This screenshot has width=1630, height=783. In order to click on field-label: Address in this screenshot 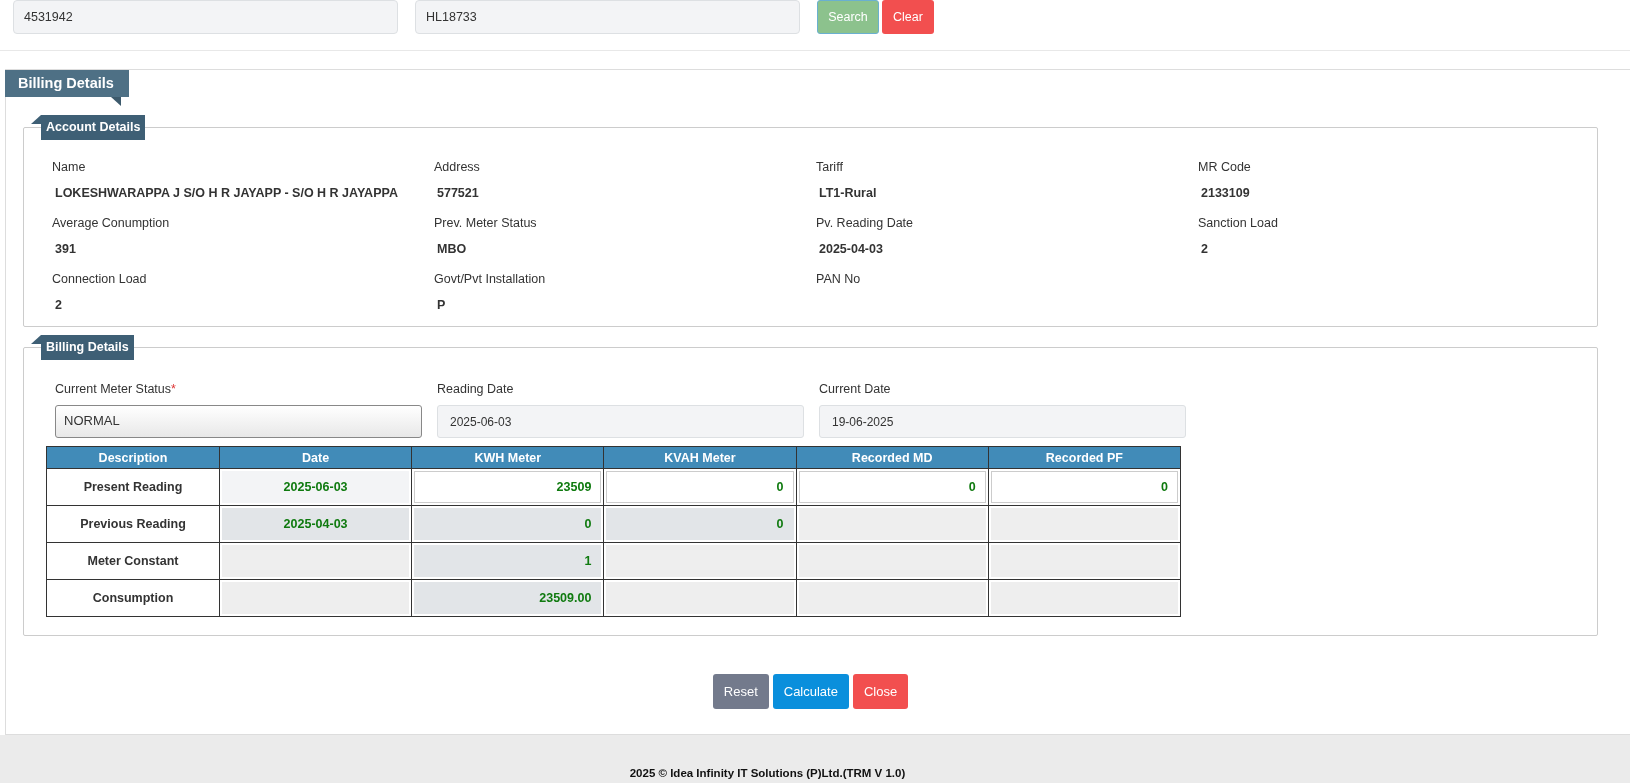, I will do `click(457, 167)`.